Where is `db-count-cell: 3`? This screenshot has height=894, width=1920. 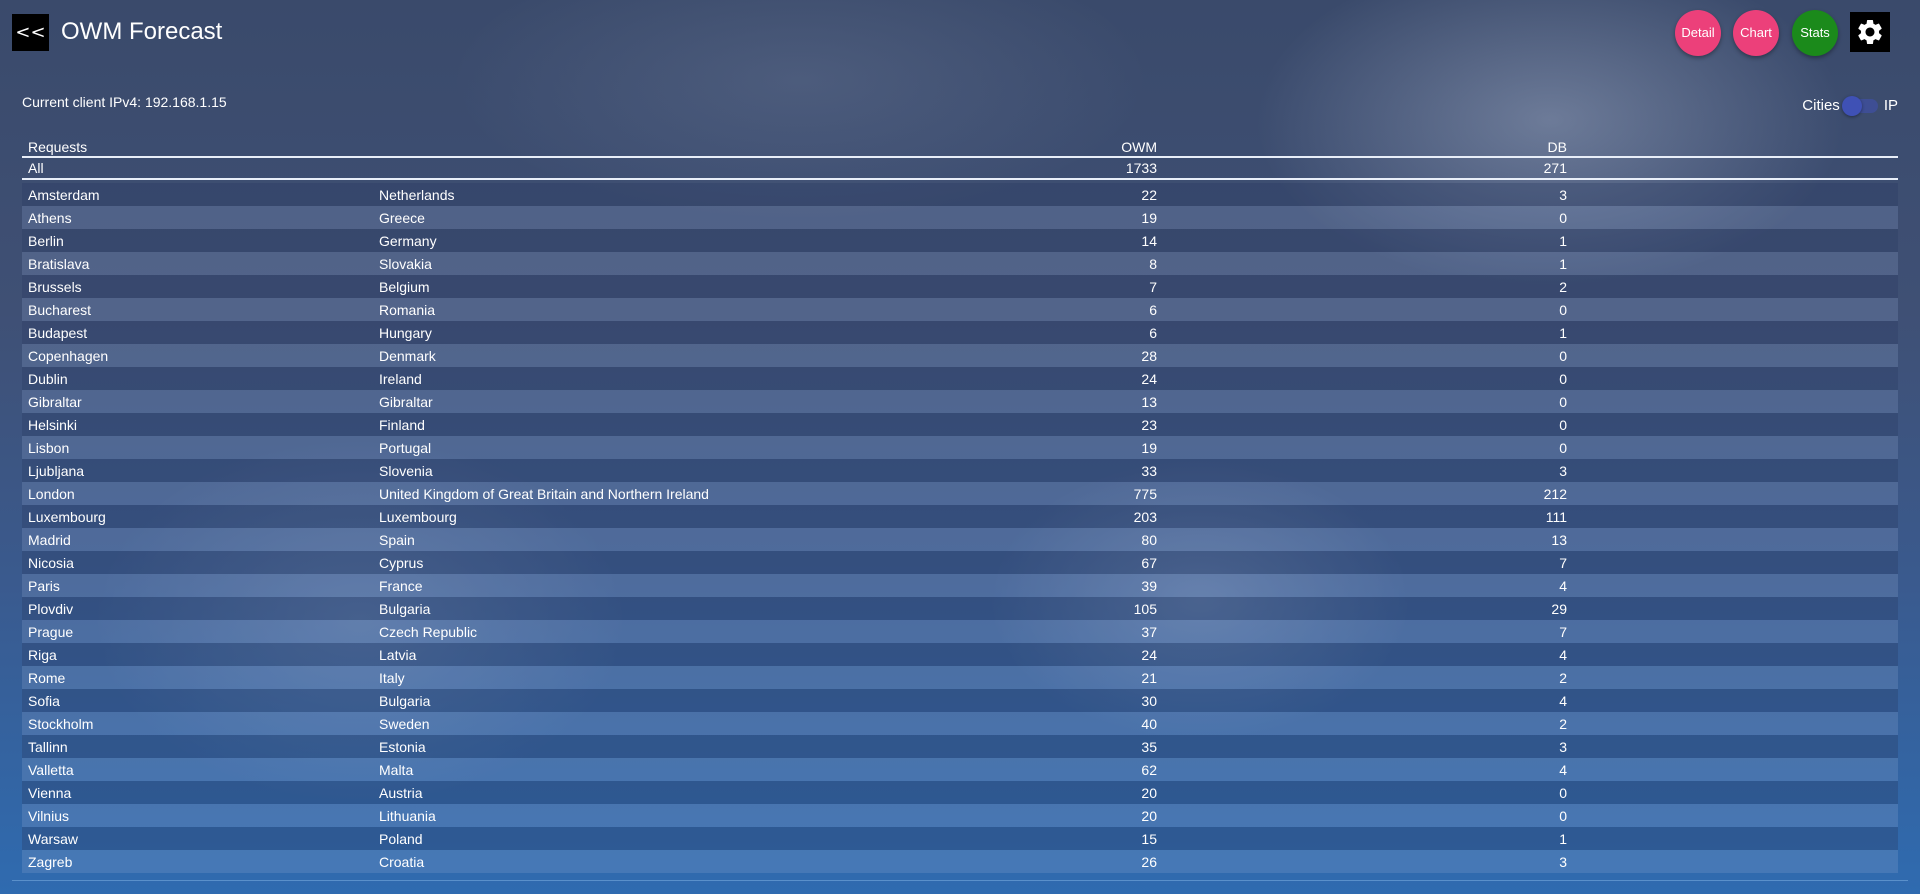 db-count-cell: 3 is located at coordinates (1368, 470).